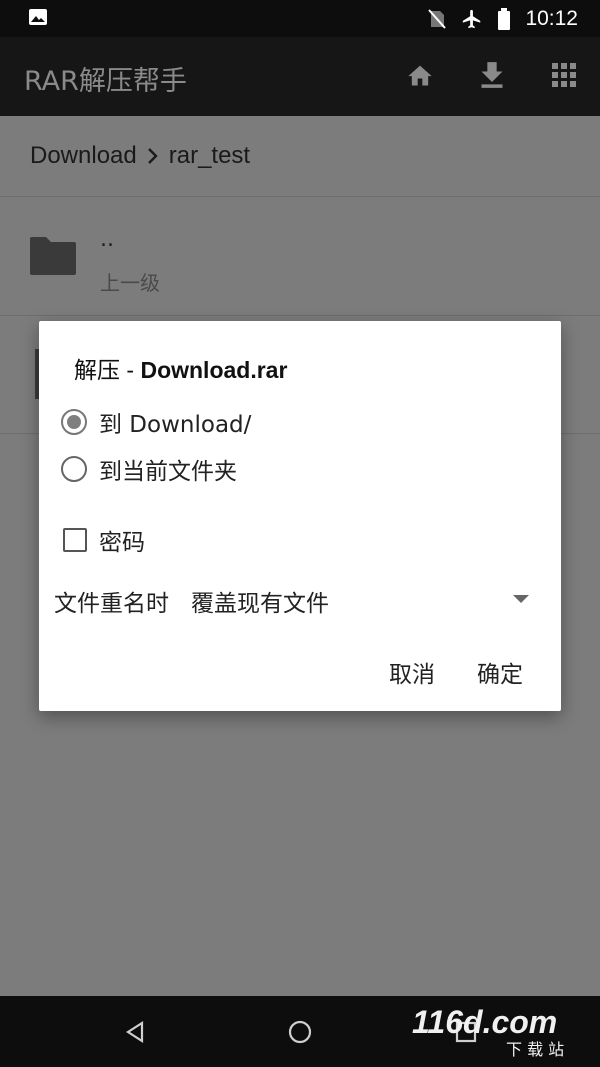  What do you see at coordinates (535, 1049) in the screenshot?
I see `watermark-sub: 下 载 站` at bounding box center [535, 1049].